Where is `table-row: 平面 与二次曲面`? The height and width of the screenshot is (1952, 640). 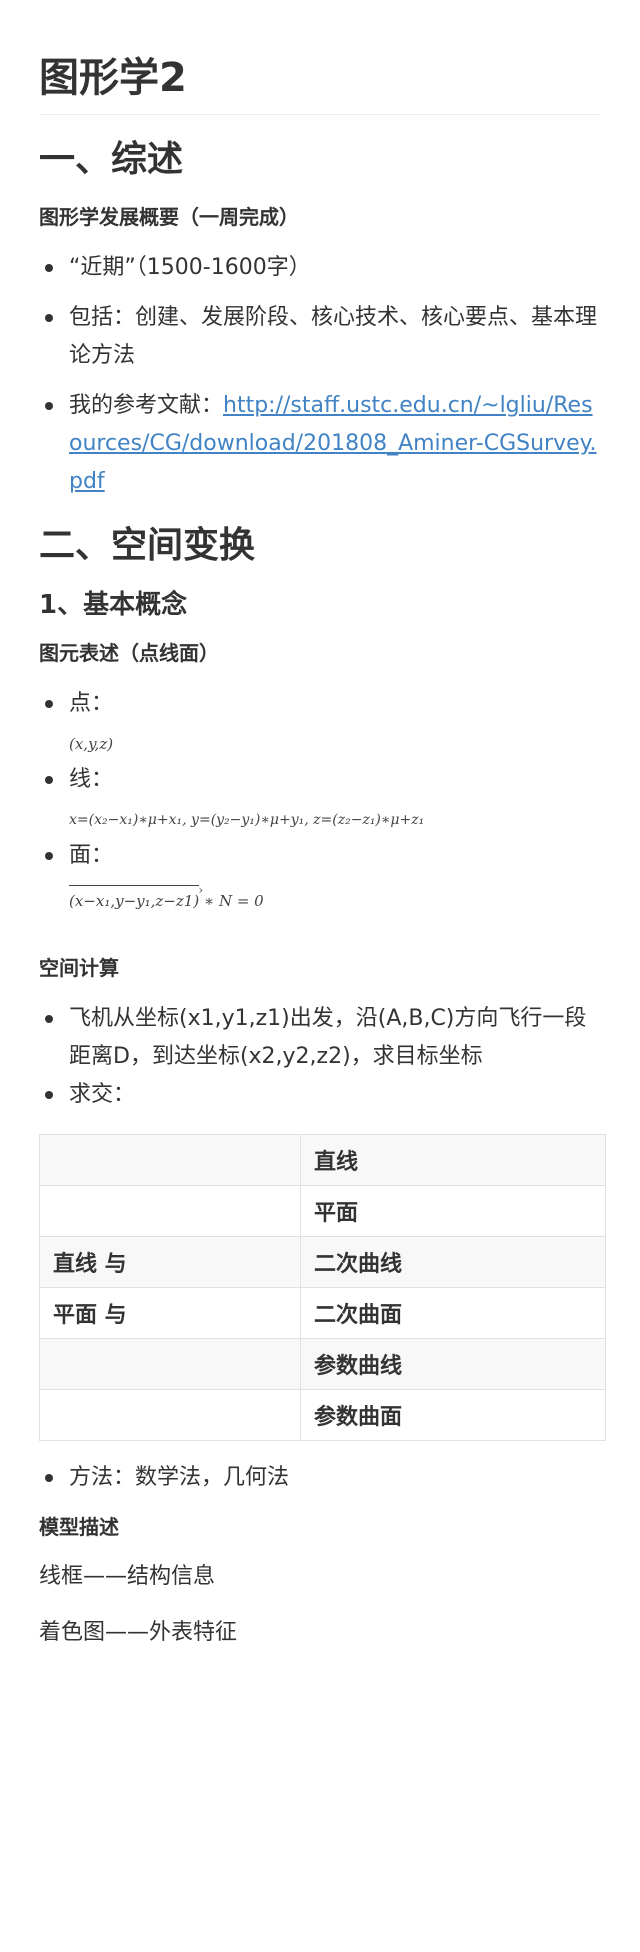 table-row: 平面 与二次曲面 is located at coordinates (322, 1313).